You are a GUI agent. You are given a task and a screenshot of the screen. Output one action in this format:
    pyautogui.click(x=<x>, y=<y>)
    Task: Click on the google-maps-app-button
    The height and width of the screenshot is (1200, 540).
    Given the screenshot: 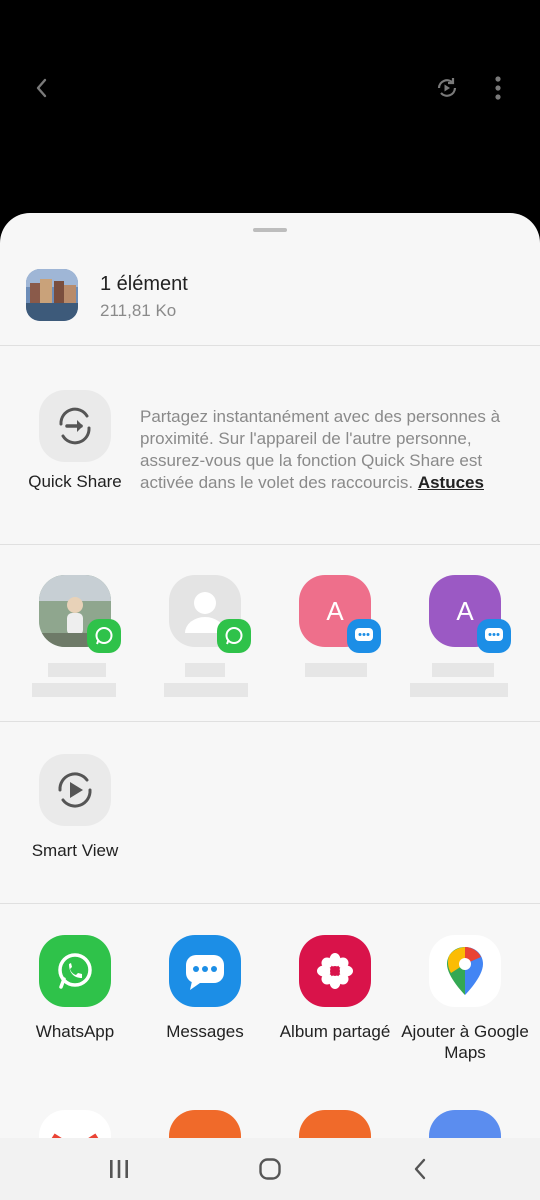 What is the action you would take?
    pyautogui.click(x=465, y=971)
    